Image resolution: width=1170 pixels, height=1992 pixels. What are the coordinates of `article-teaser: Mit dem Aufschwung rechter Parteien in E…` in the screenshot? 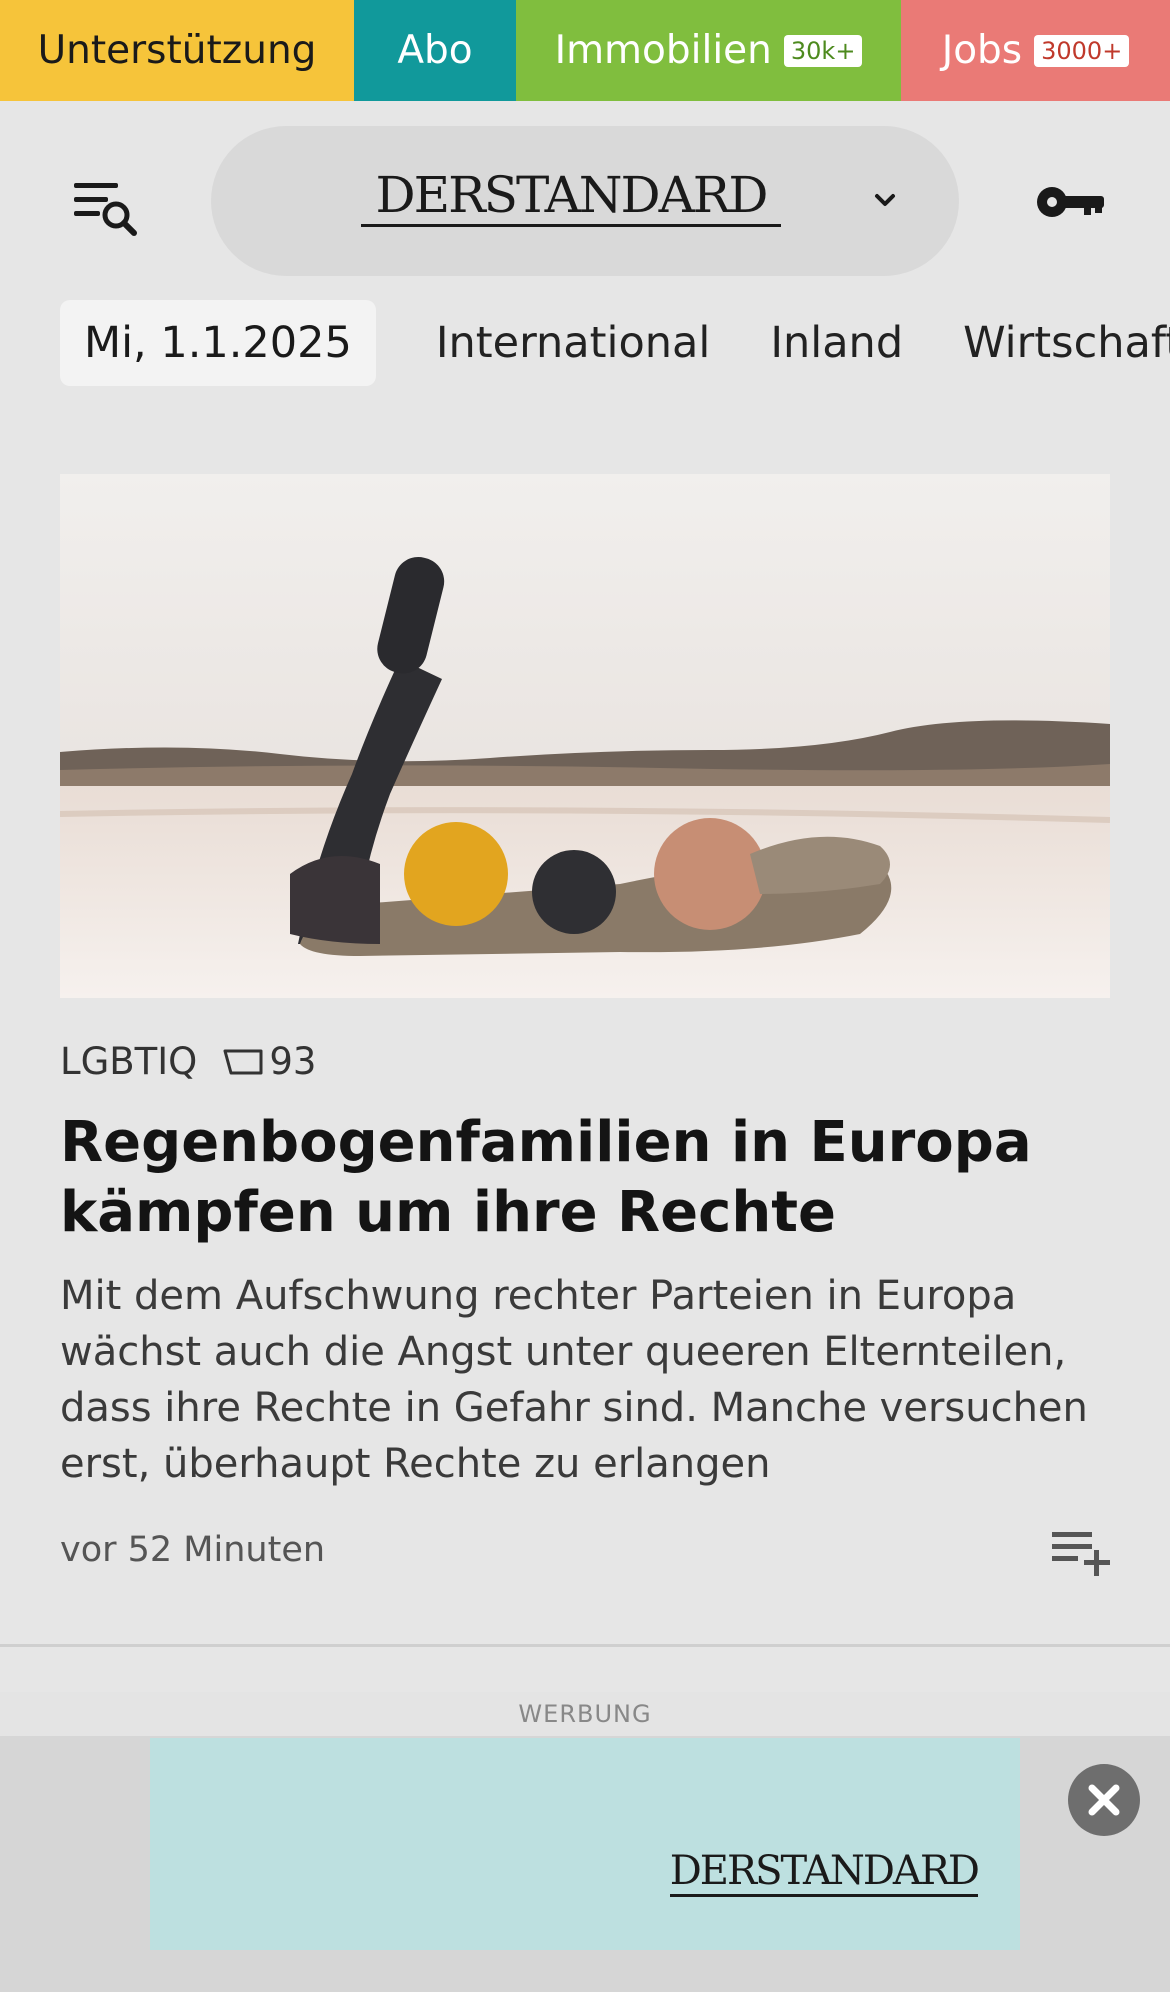 It's located at (590, 1380).